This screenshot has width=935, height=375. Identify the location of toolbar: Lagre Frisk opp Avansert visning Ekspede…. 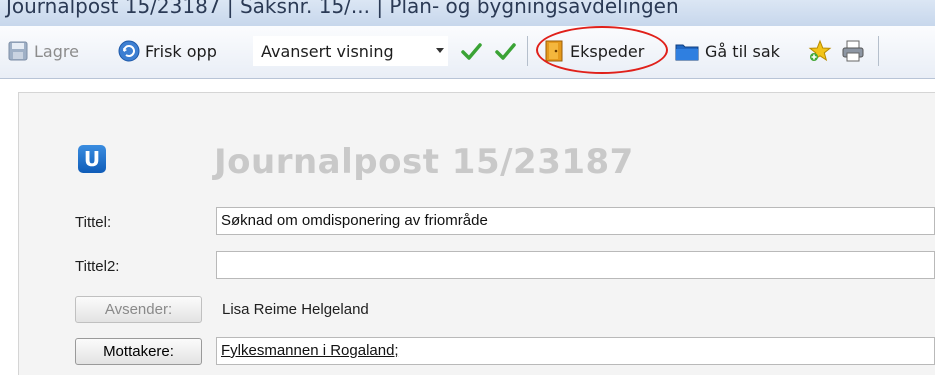
(467, 52).